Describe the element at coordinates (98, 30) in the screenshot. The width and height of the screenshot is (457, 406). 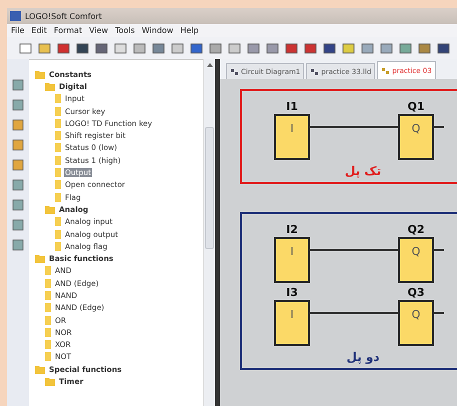
I see `menu-item: View` at that location.